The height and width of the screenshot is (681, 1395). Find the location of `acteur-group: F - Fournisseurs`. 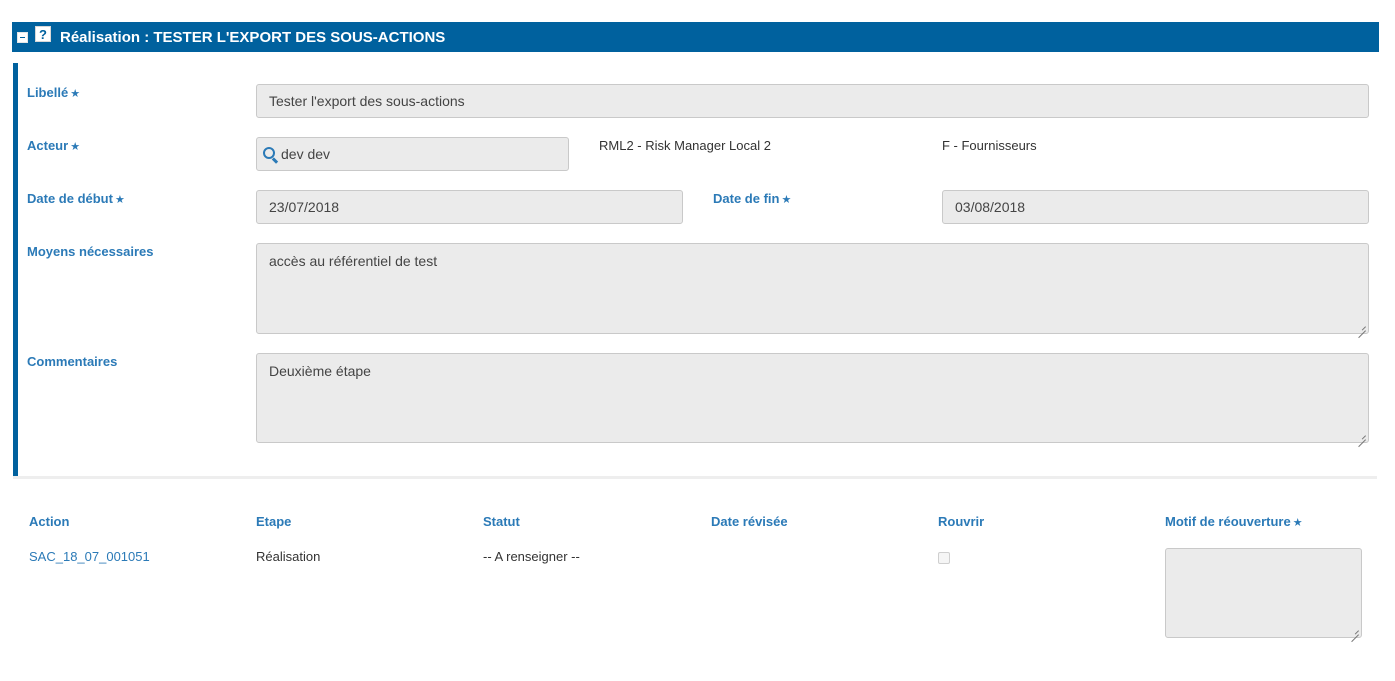

acteur-group: F - Fournisseurs is located at coordinates (989, 145).